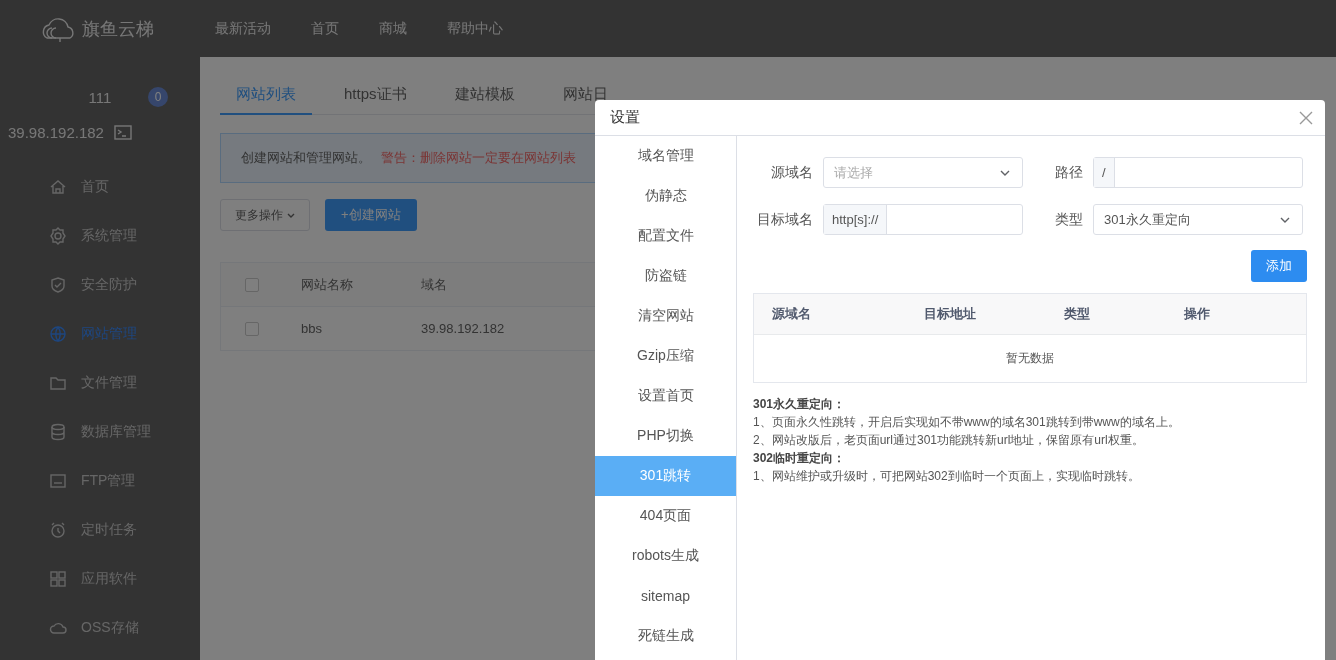 This screenshot has width=1336, height=660. Describe the element at coordinates (463, 328) in the screenshot. I see `table-cell: 39.98.192.182` at that location.